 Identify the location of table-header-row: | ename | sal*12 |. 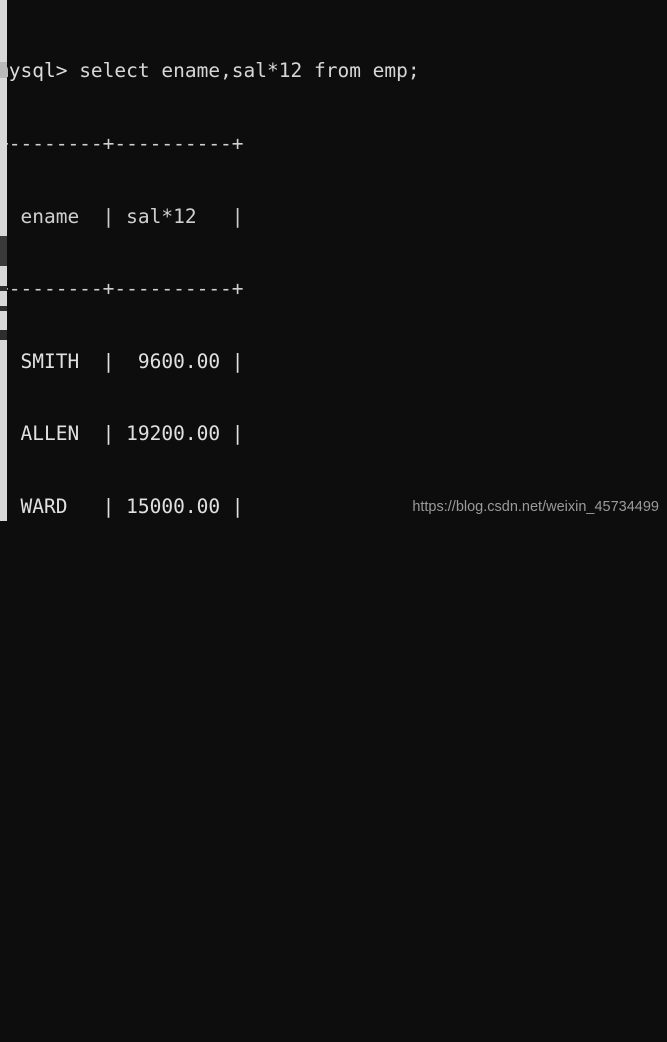
(122, 216).